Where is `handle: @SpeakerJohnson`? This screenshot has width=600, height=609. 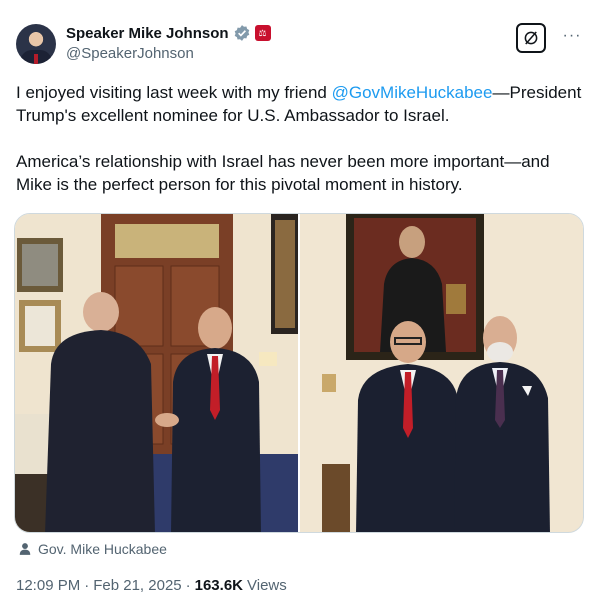 handle: @SpeakerJohnson is located at coordinates (168, 53).